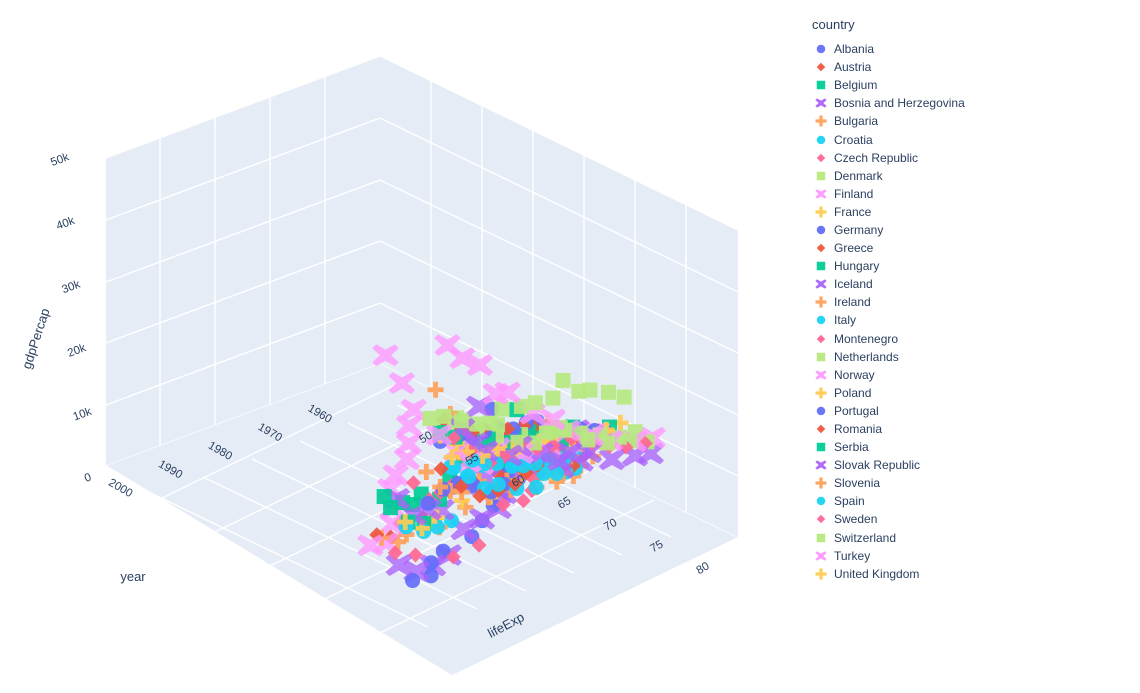  I want to click on legend-item: Austria, so click(968, 67).